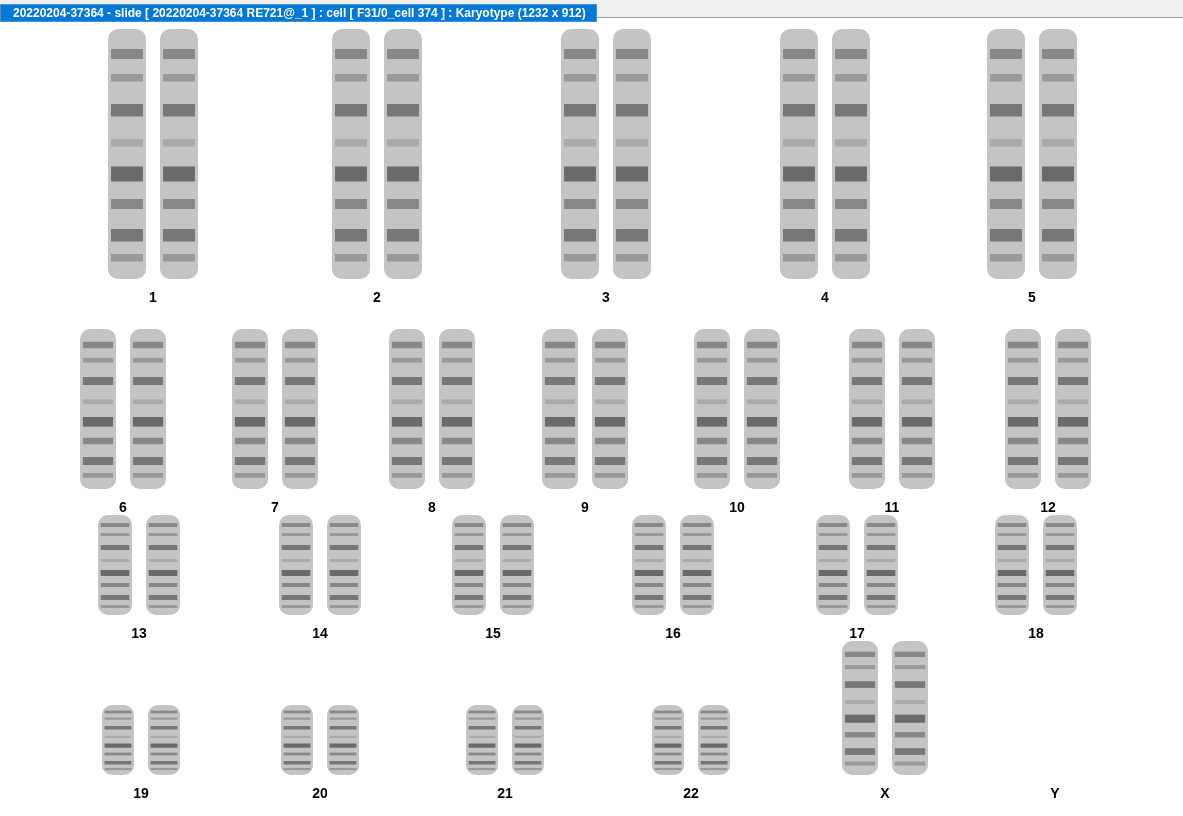 Image resolution: width=1183 pixels, height=816 pixels. What do you see at coordinates (141, 793) in the screenshot?
I see `chromosome-label: 19` at bounding box center [141, 793].